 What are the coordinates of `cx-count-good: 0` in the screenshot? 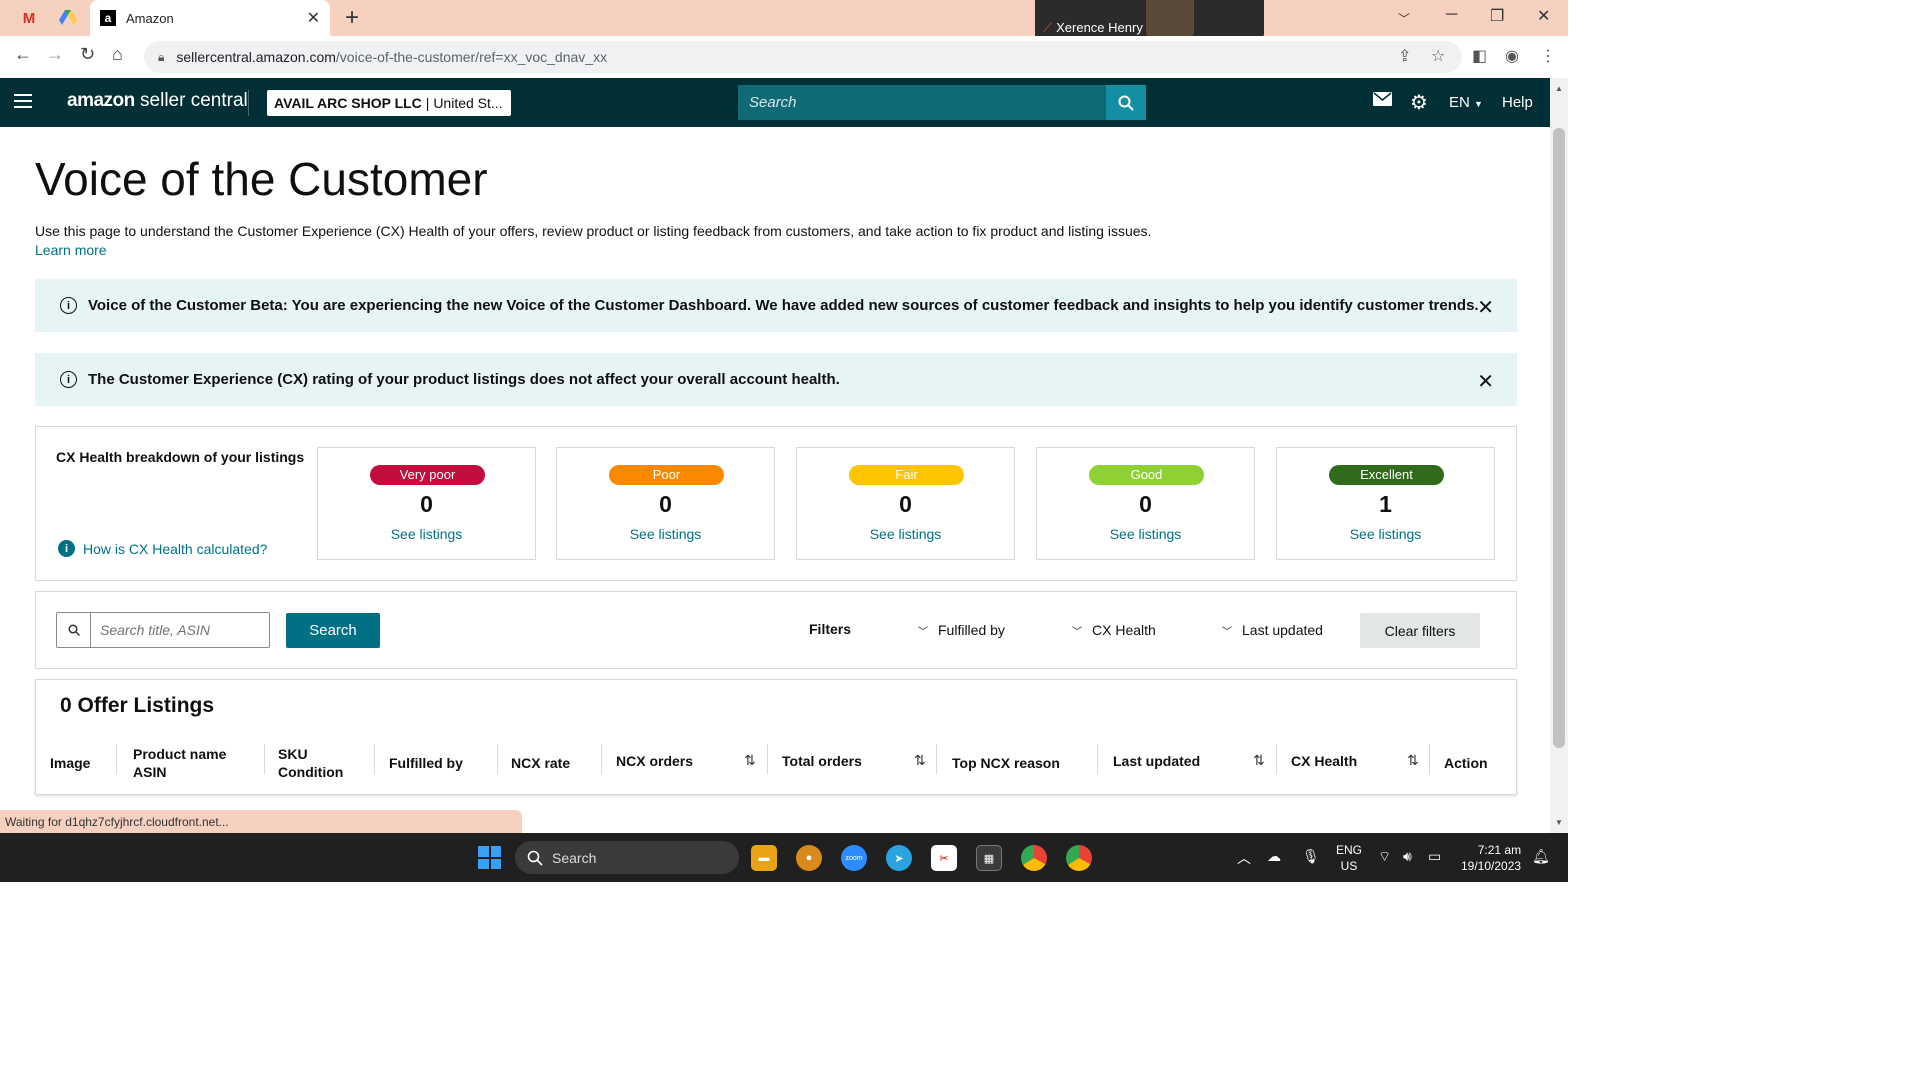 It's located at (1145, 504).